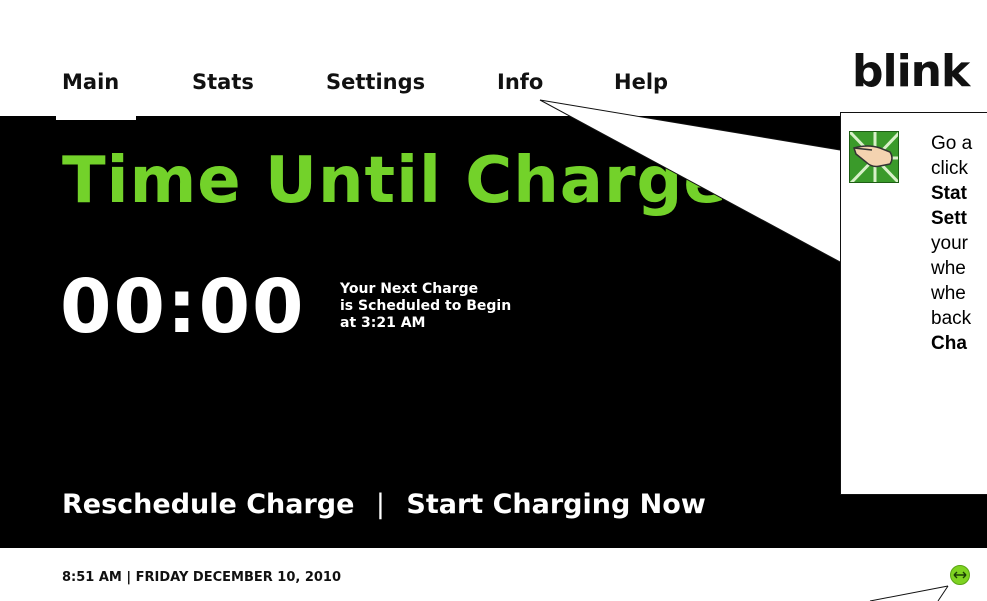 Image resolution: width=987 pixels, height=601 pixels. Describe the element at coordinates (949, 218) in the screenshot. I see `callout-line: Sett` at that location.